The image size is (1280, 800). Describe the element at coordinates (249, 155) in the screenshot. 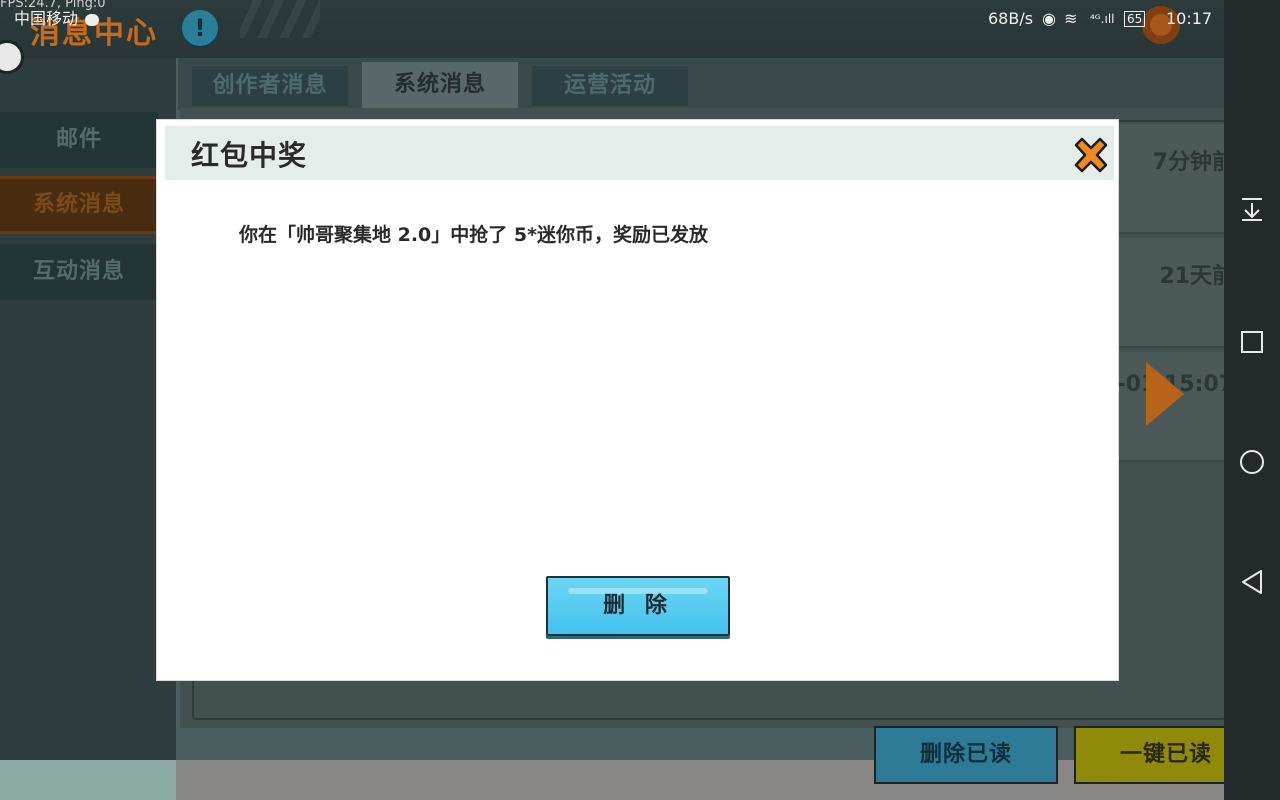

I see `dialog-title: 红包中奖` at that location.